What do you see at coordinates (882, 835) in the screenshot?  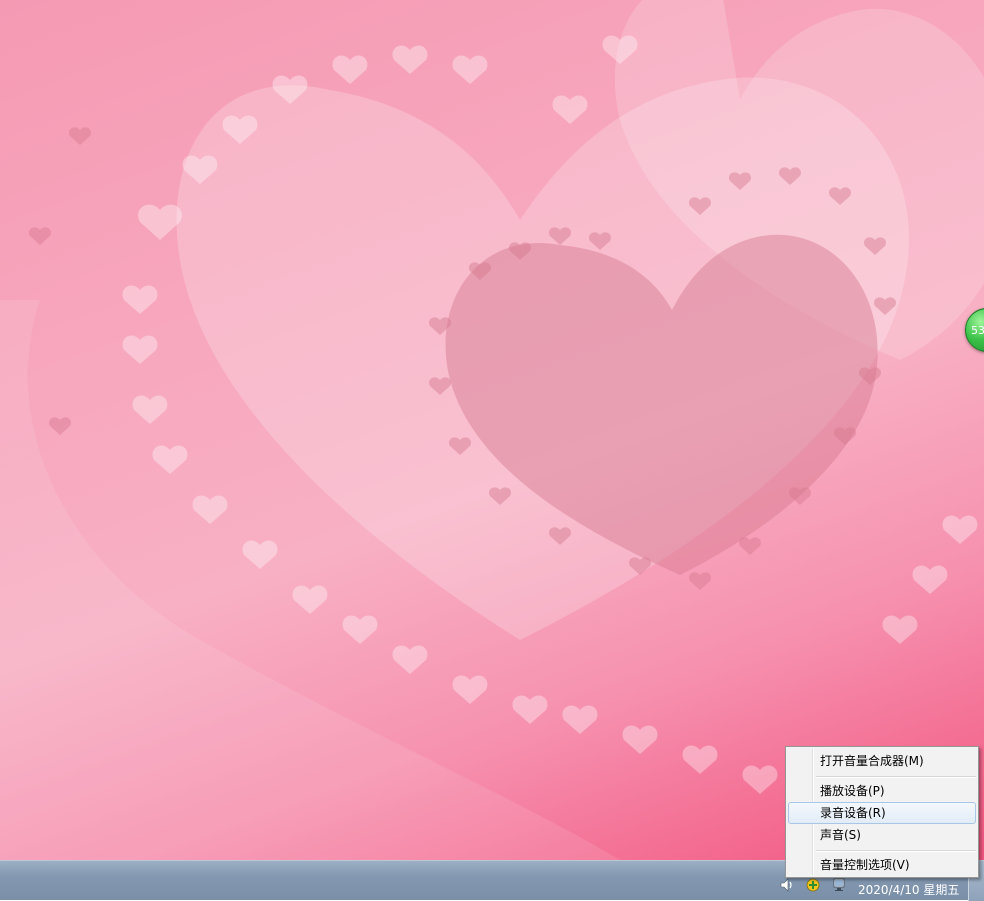 I see `menu-item-sounds: 声音(S)` at bounding box center [882, 835].